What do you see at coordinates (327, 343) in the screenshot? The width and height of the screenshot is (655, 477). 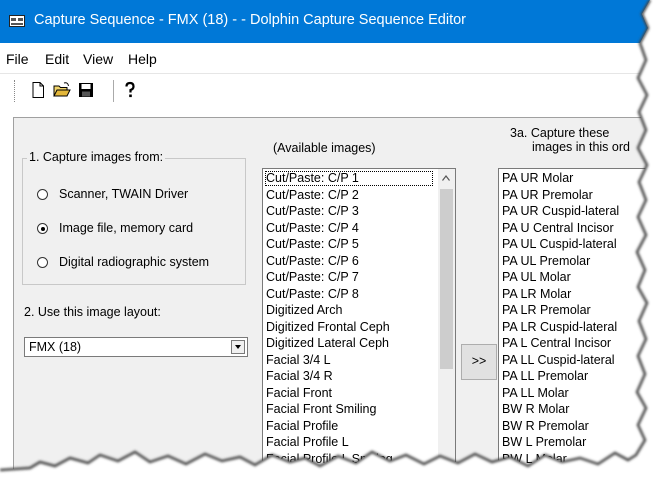 I see `available-image-item: Digitized Lateral Ceph` at bounding box center [327, 343].